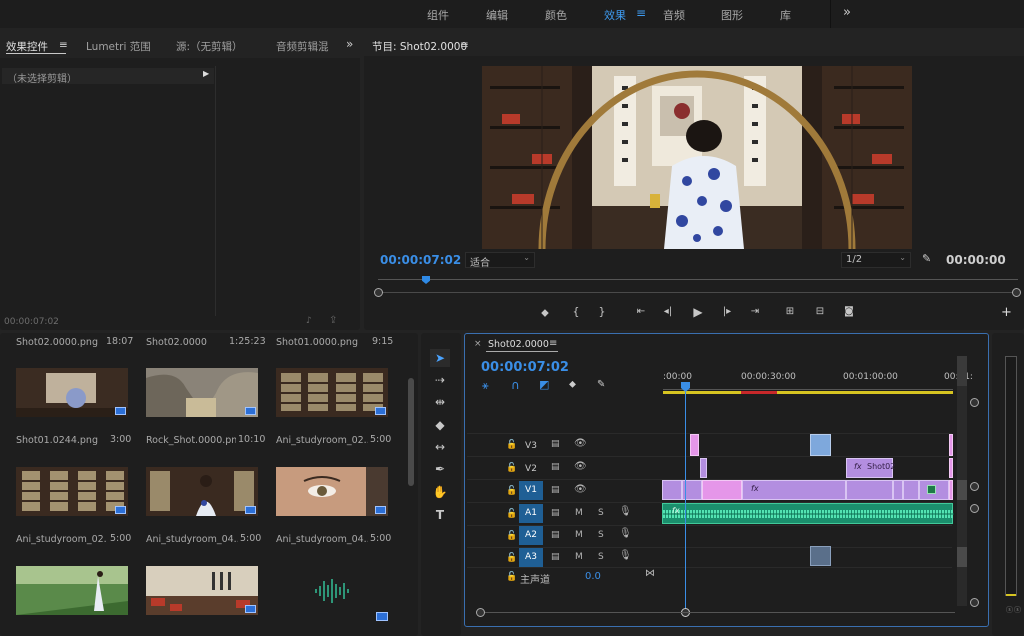  Describe the element at coordinates (515, 385) in the screenshot. I see `snap-icon: ∩` at that location.